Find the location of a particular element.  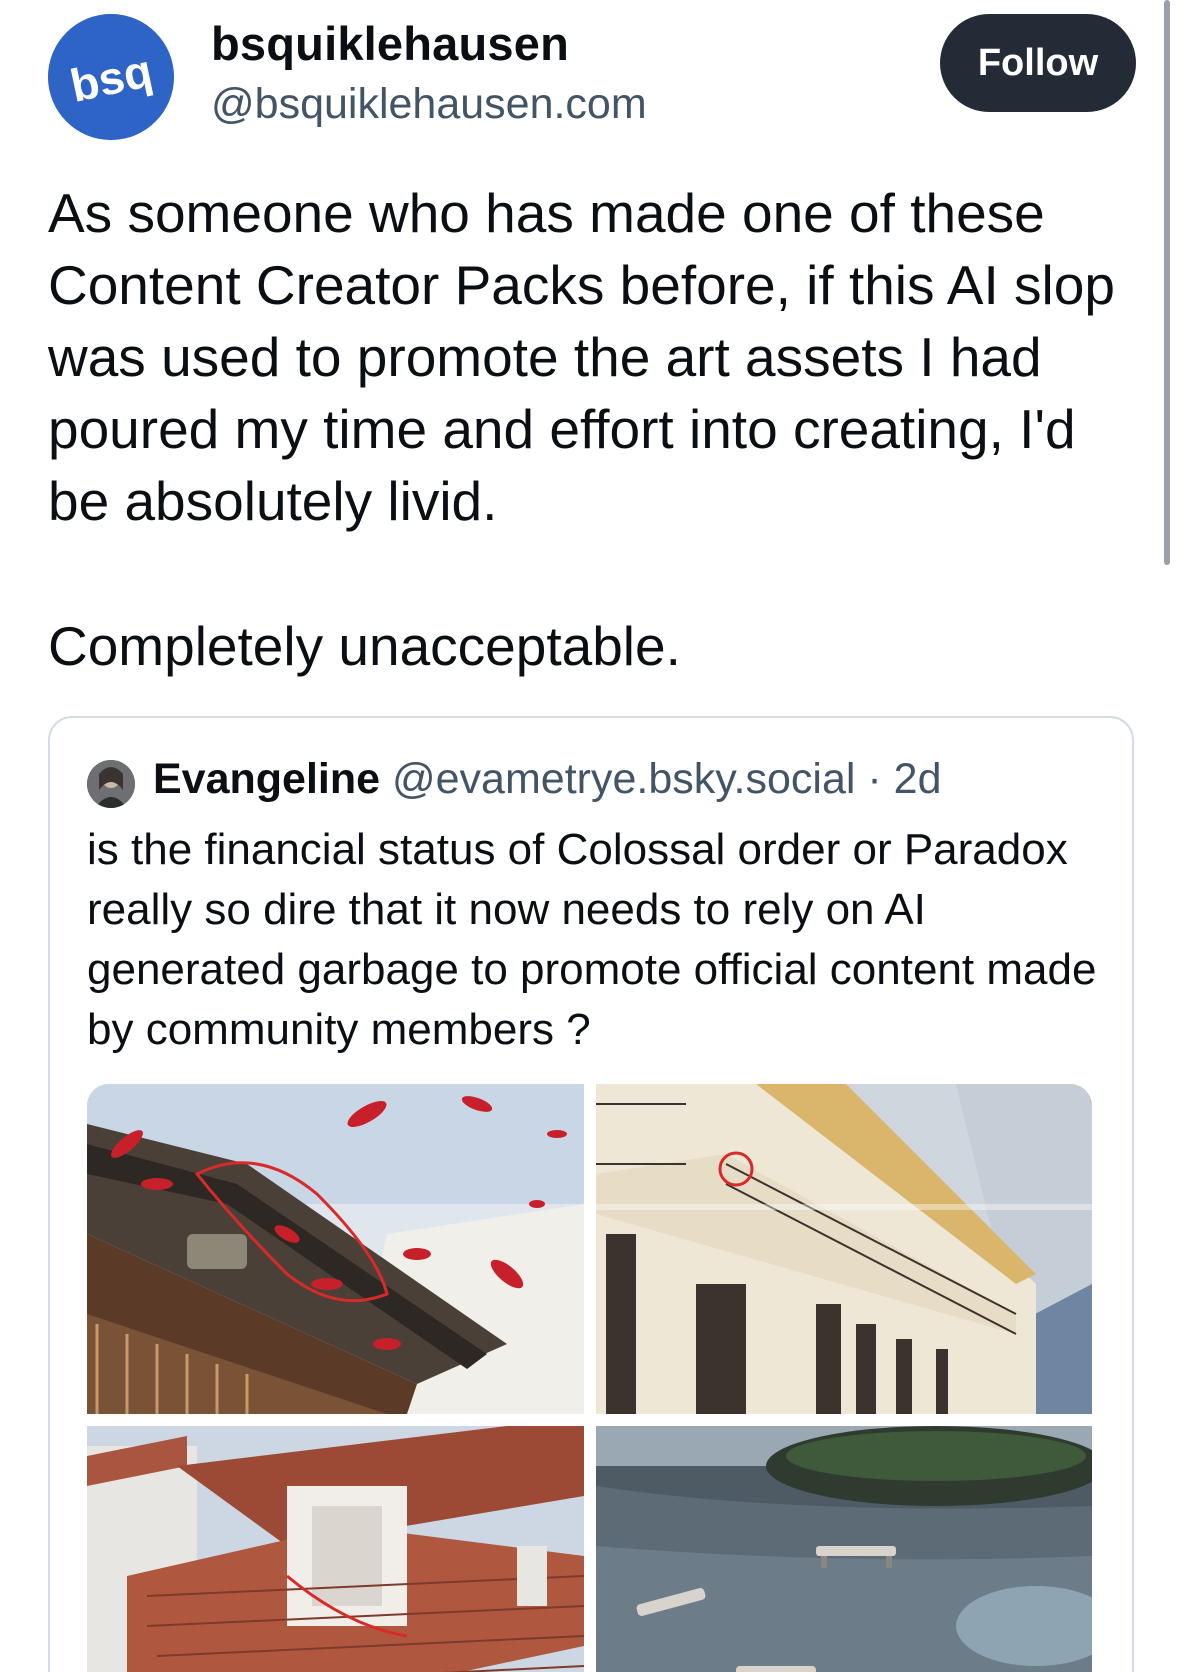

balcony-villa-image is located at coordinates (844, 1249).